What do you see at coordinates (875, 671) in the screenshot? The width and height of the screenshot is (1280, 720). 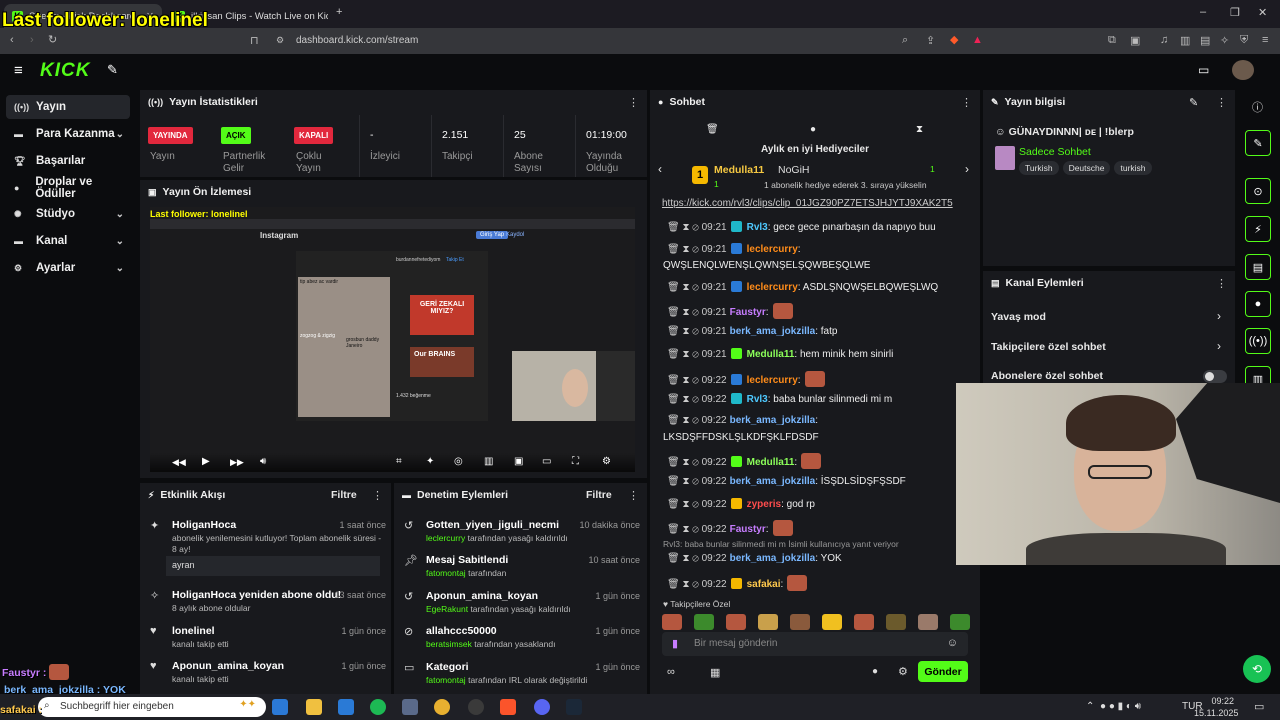 I see `chat-mode-icon: ●` at bounding box center [875, 671].